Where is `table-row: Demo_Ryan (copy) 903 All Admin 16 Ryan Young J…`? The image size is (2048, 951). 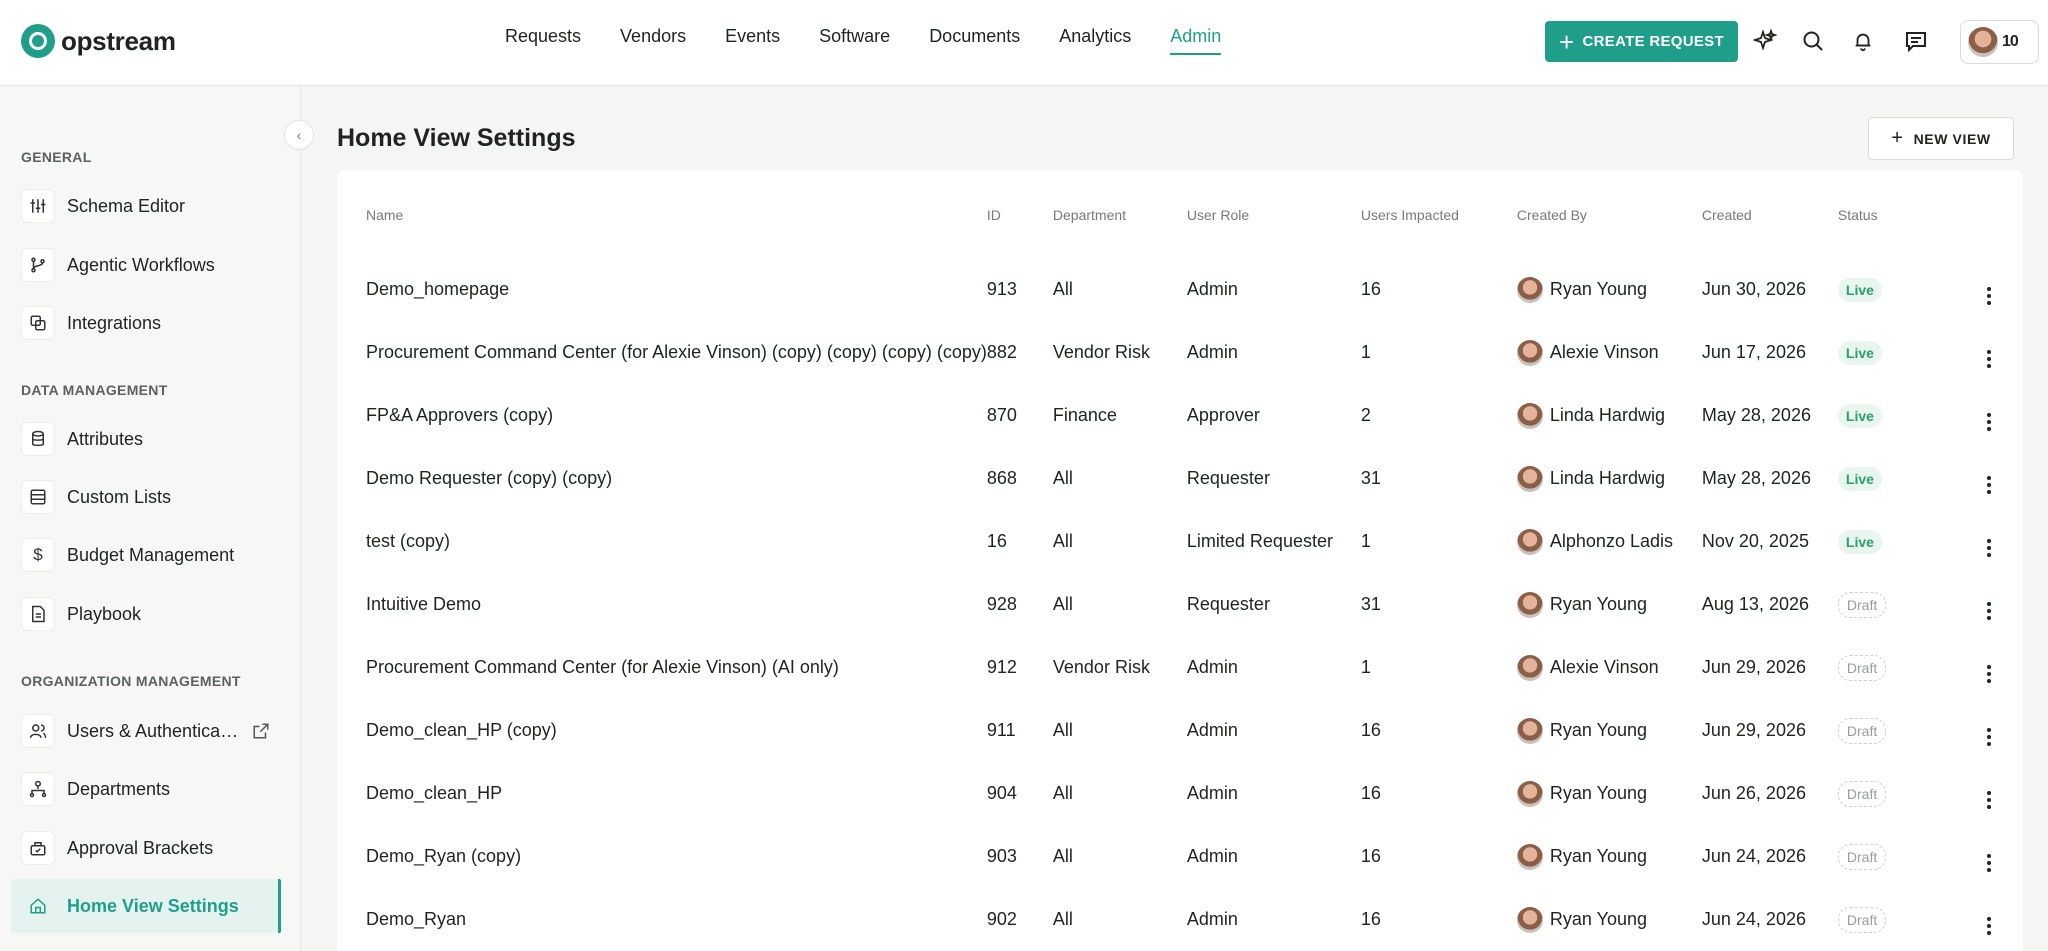
table-row: Demo_Ryan (copy) 903 All Admin 16 Ryan Young J… is located at coordinates (1180, 856).